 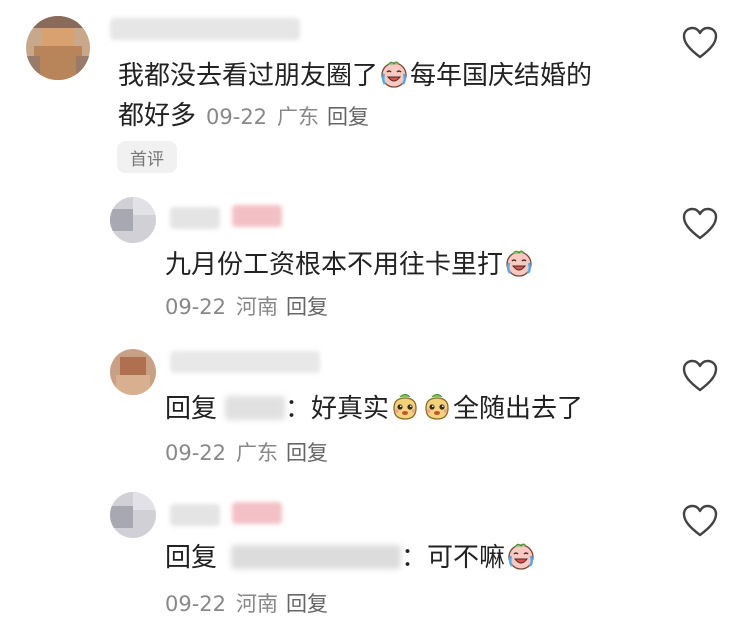 I want to click on comment-text-line2: 都好多 09-22 广东 回复, so click(x=244, y=116).